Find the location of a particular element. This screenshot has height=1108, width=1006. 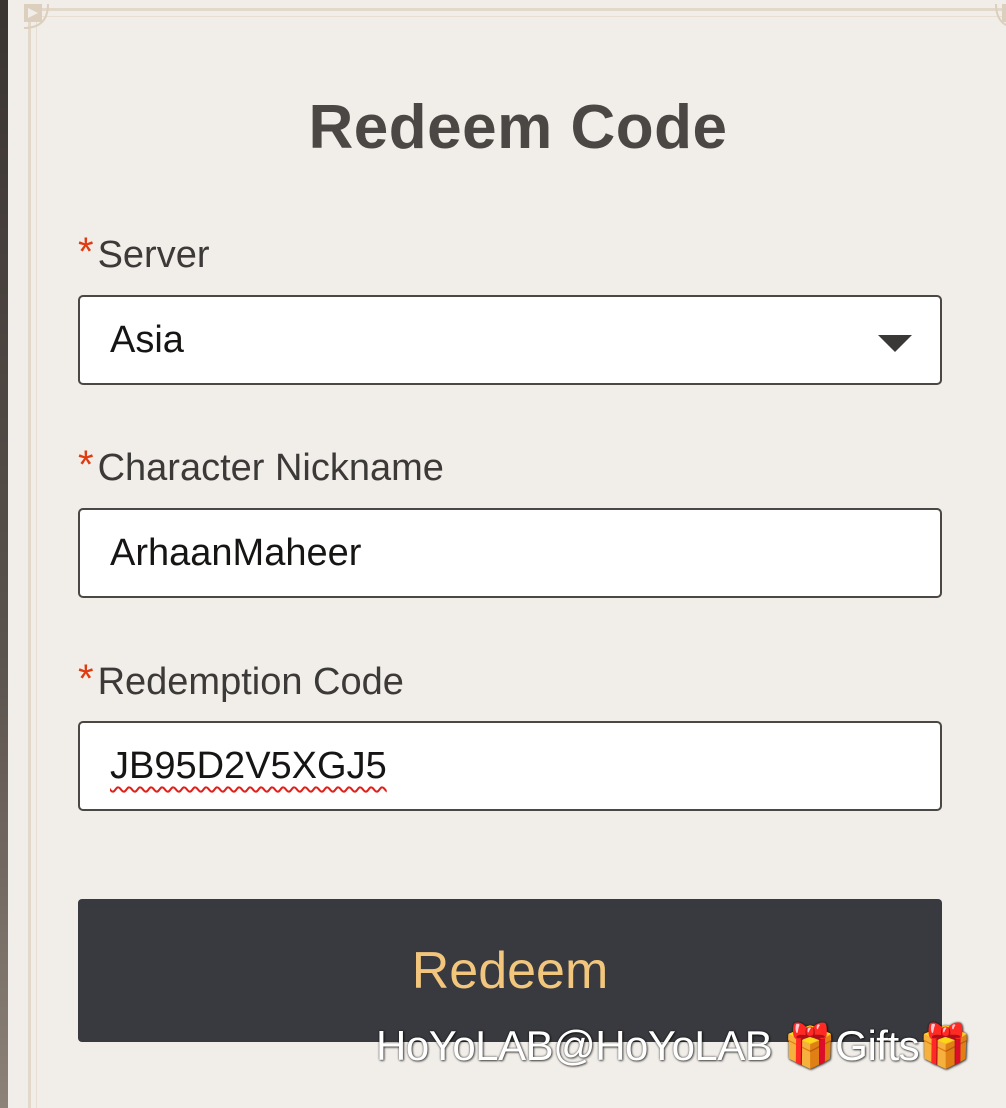

nickname-input-value: ArhaanMaheer is located at coordinates (236, 553).